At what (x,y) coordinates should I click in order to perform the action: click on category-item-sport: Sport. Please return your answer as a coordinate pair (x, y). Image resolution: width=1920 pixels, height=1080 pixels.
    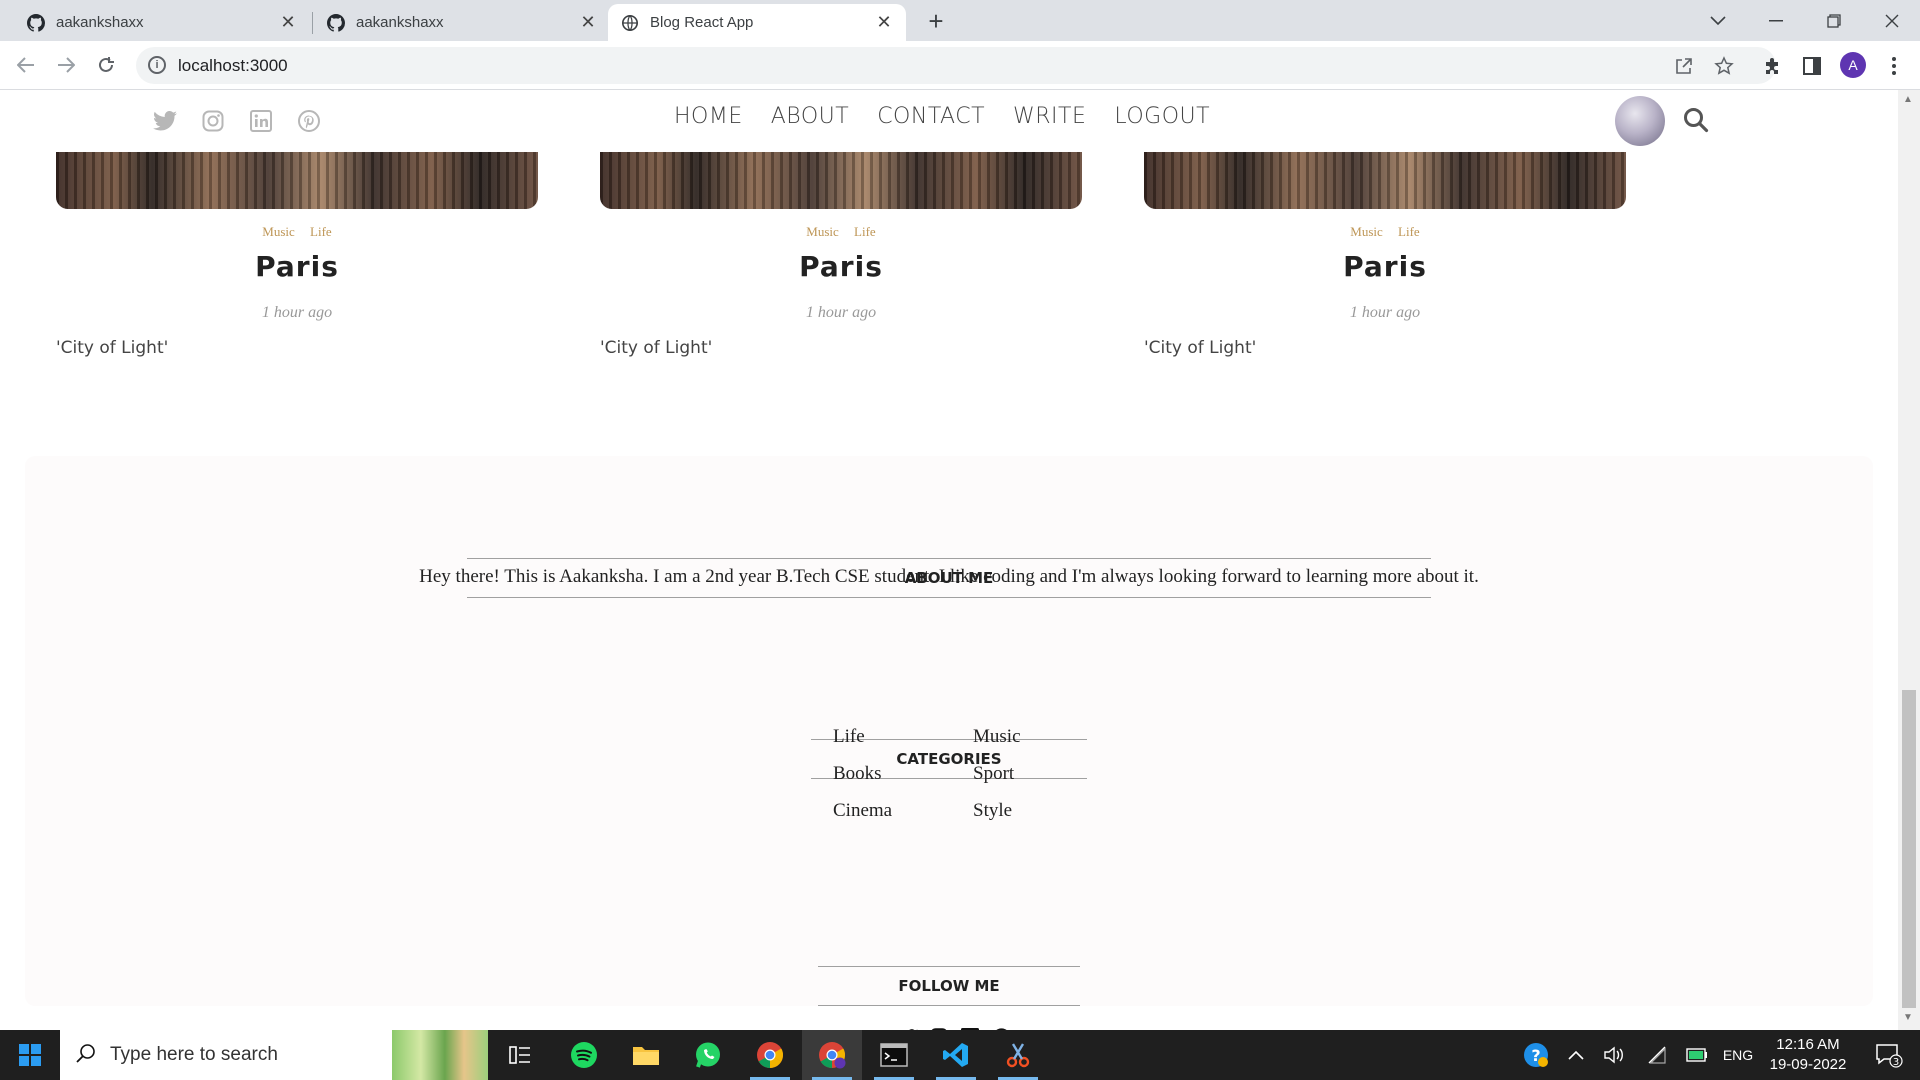
    Looking at the image, I should click on (1013, 774).